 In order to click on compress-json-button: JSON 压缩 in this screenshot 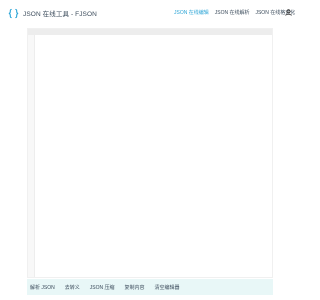, I will do `click(102, 287)`.